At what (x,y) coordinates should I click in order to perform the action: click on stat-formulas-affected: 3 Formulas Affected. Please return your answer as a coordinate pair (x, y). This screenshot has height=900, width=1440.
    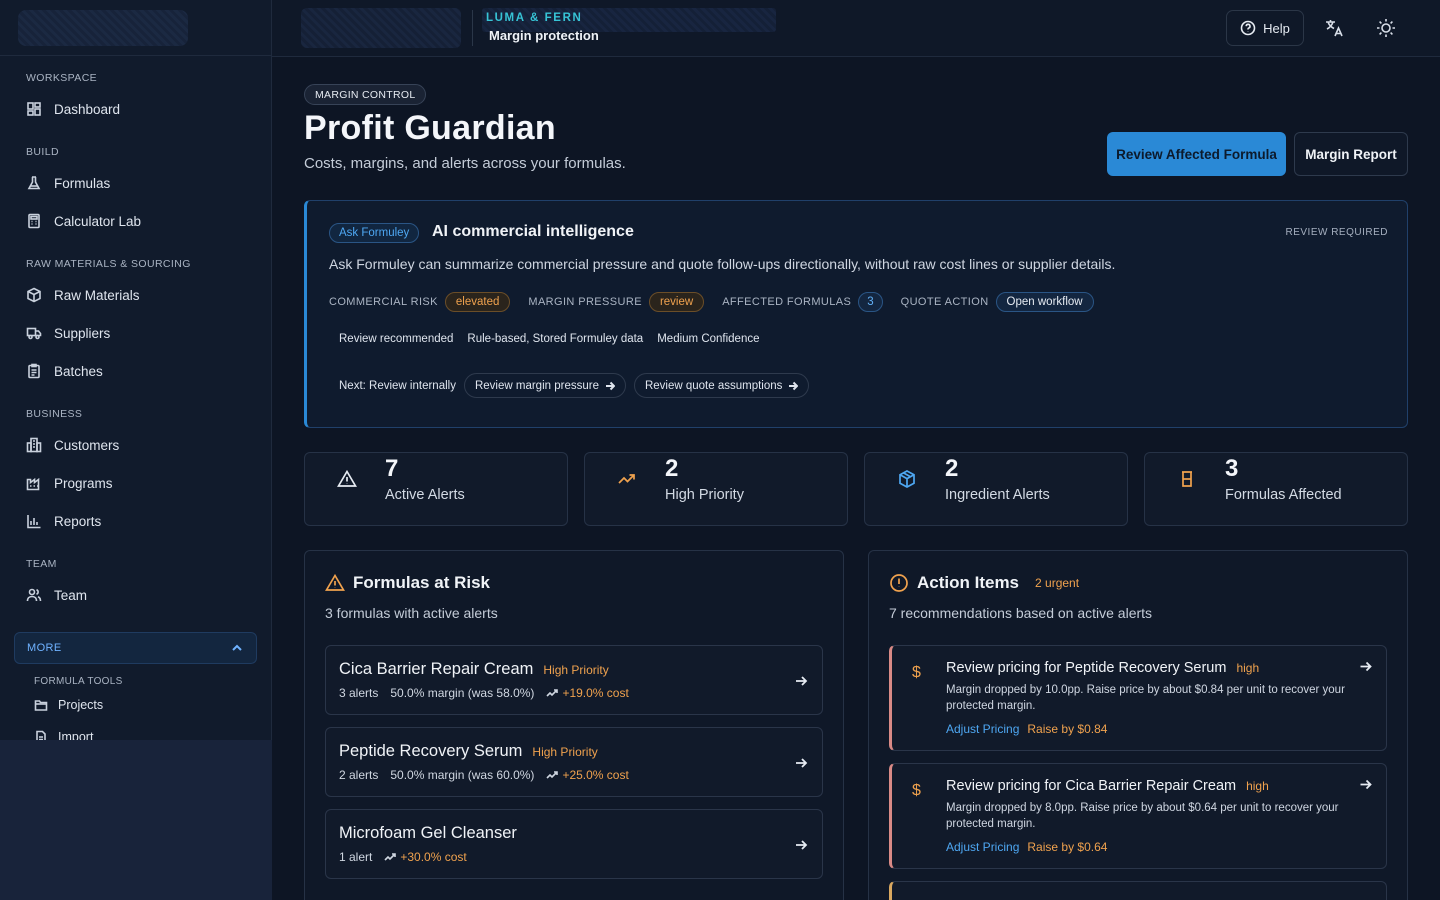
    Looking at the image, I should click on (1276, 489).